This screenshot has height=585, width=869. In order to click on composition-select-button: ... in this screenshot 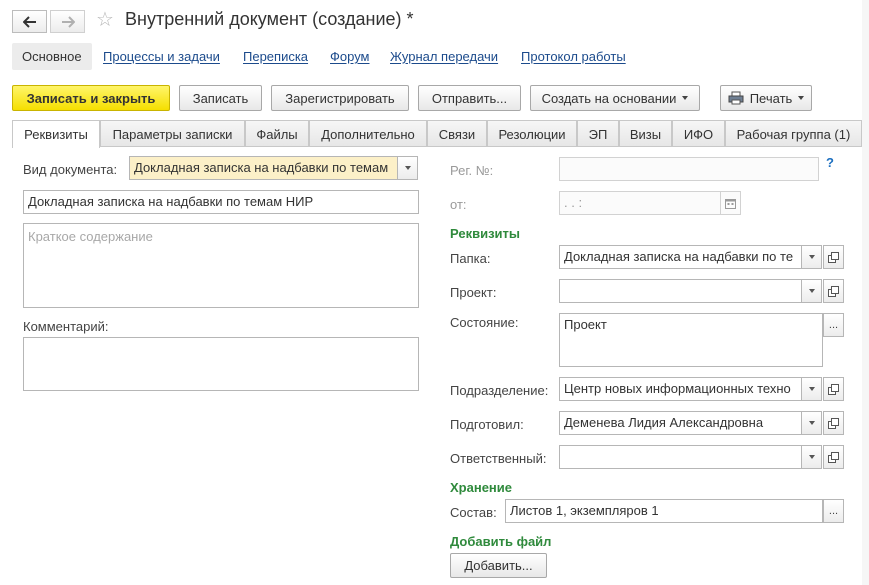, I will do `click(833, 511)`.